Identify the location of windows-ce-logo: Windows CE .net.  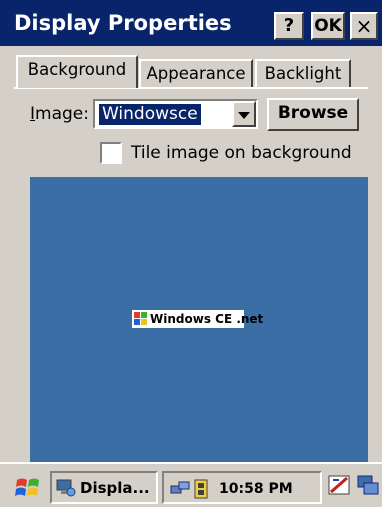
(197, 319).